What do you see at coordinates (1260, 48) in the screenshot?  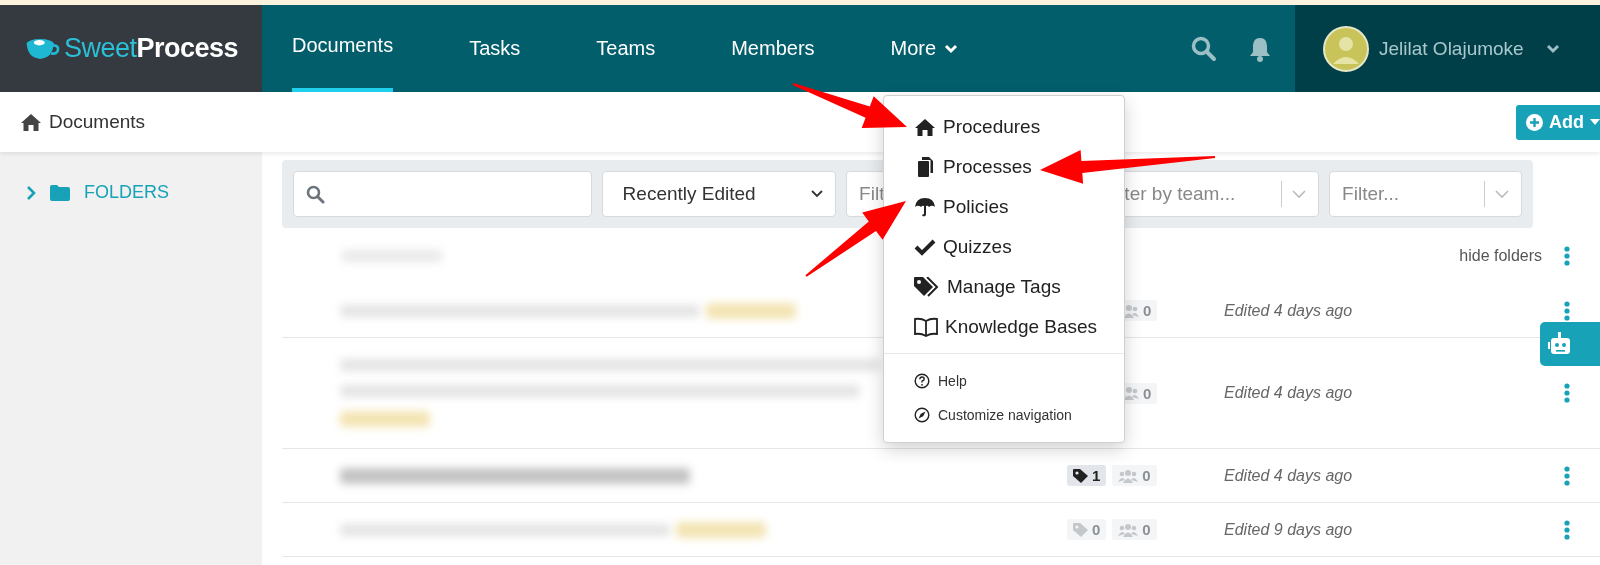 I see `bell-icon` at bounding box center [1260, 48].